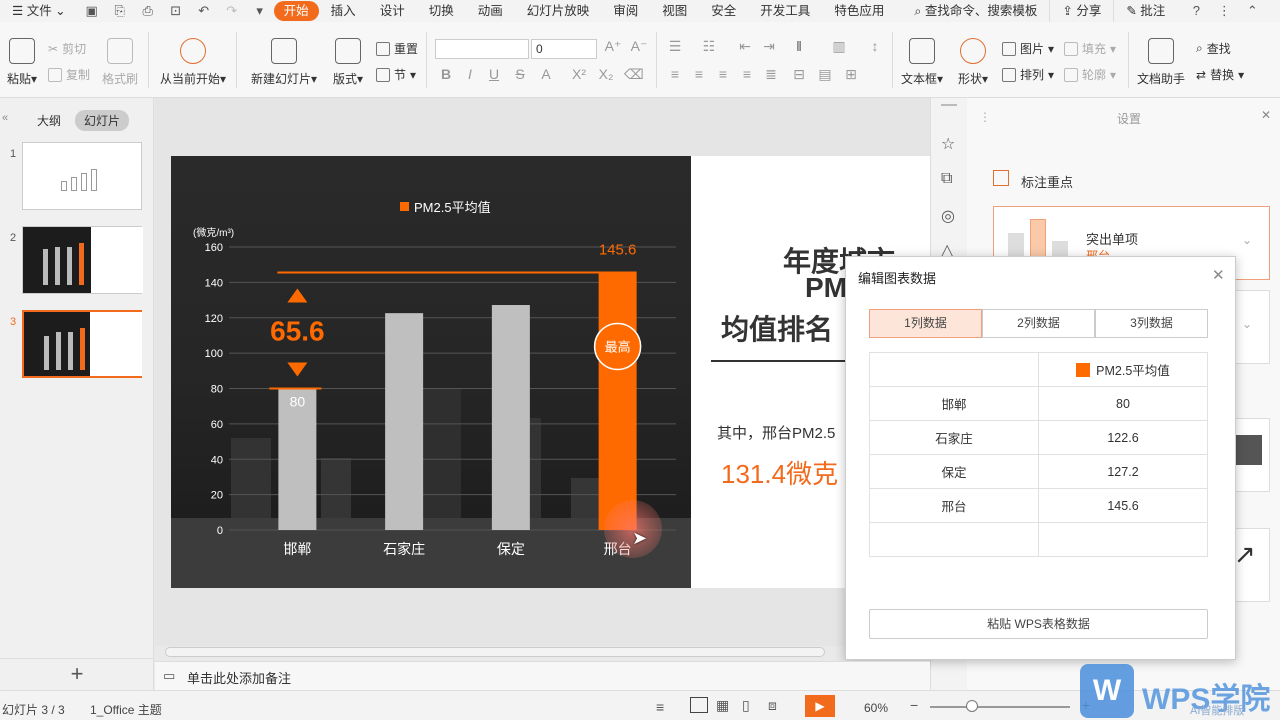 The image size is (1280, 720). I want to click on series-color-swatch, so click(1083, 370).